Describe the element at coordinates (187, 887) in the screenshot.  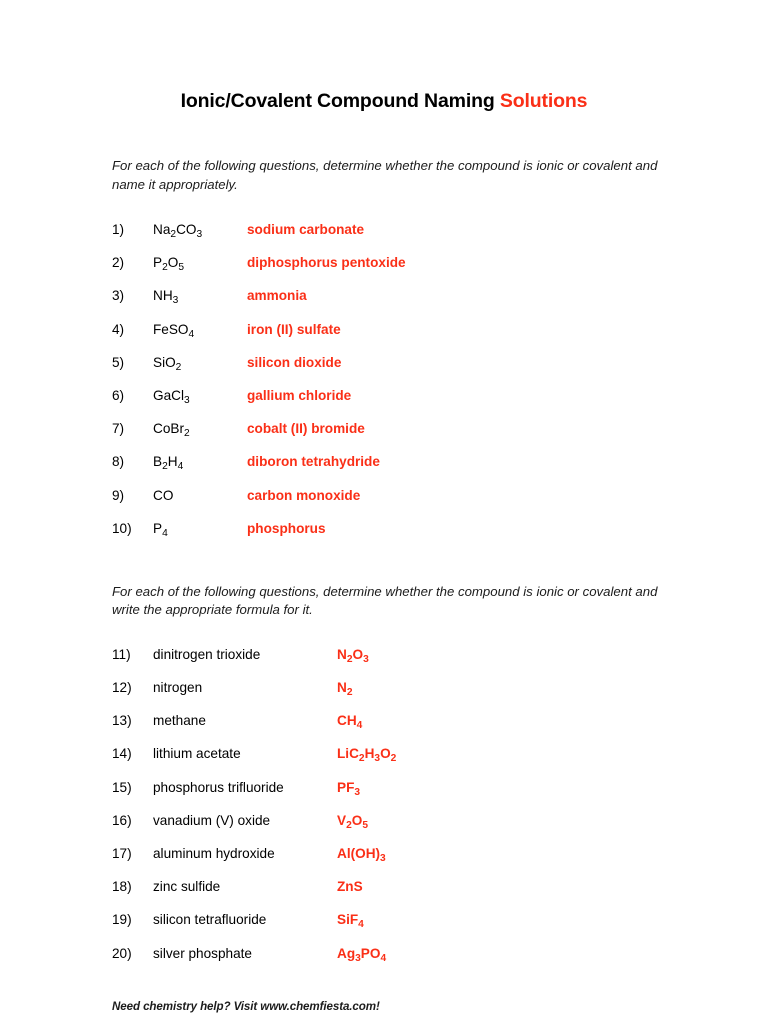
I see `question-compound-name: zinc sulfide` at that location.